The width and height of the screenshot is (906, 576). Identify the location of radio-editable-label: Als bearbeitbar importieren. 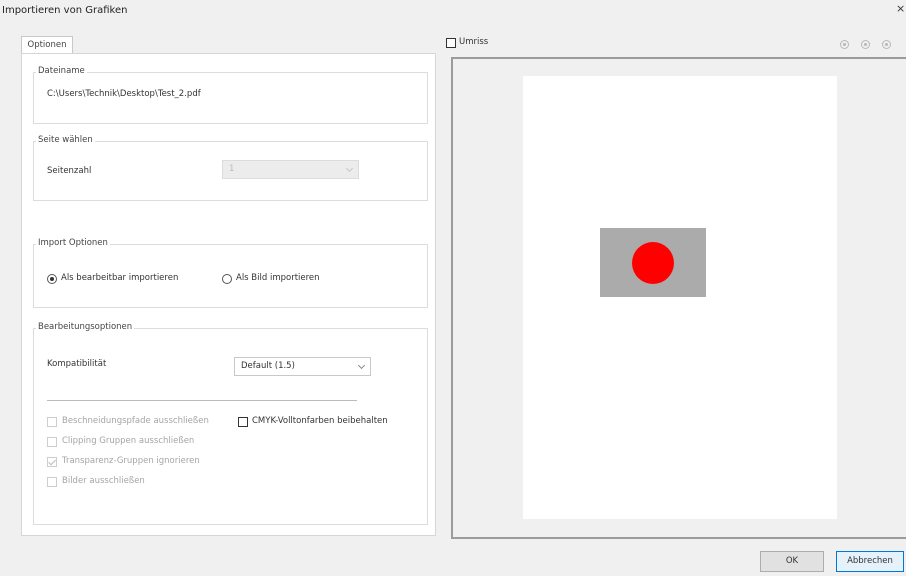
(119, 278).